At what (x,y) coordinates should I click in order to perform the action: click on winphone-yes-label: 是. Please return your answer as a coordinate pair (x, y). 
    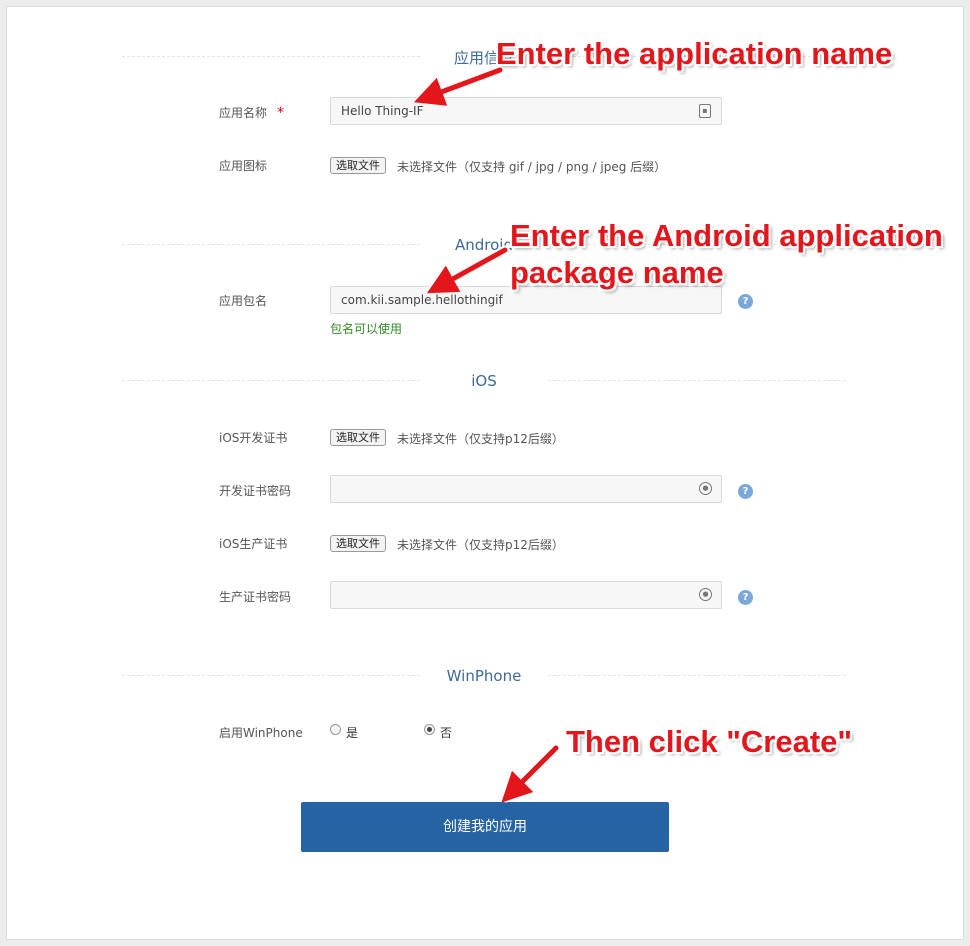
    Looking at the image, I should click on (352, 733).